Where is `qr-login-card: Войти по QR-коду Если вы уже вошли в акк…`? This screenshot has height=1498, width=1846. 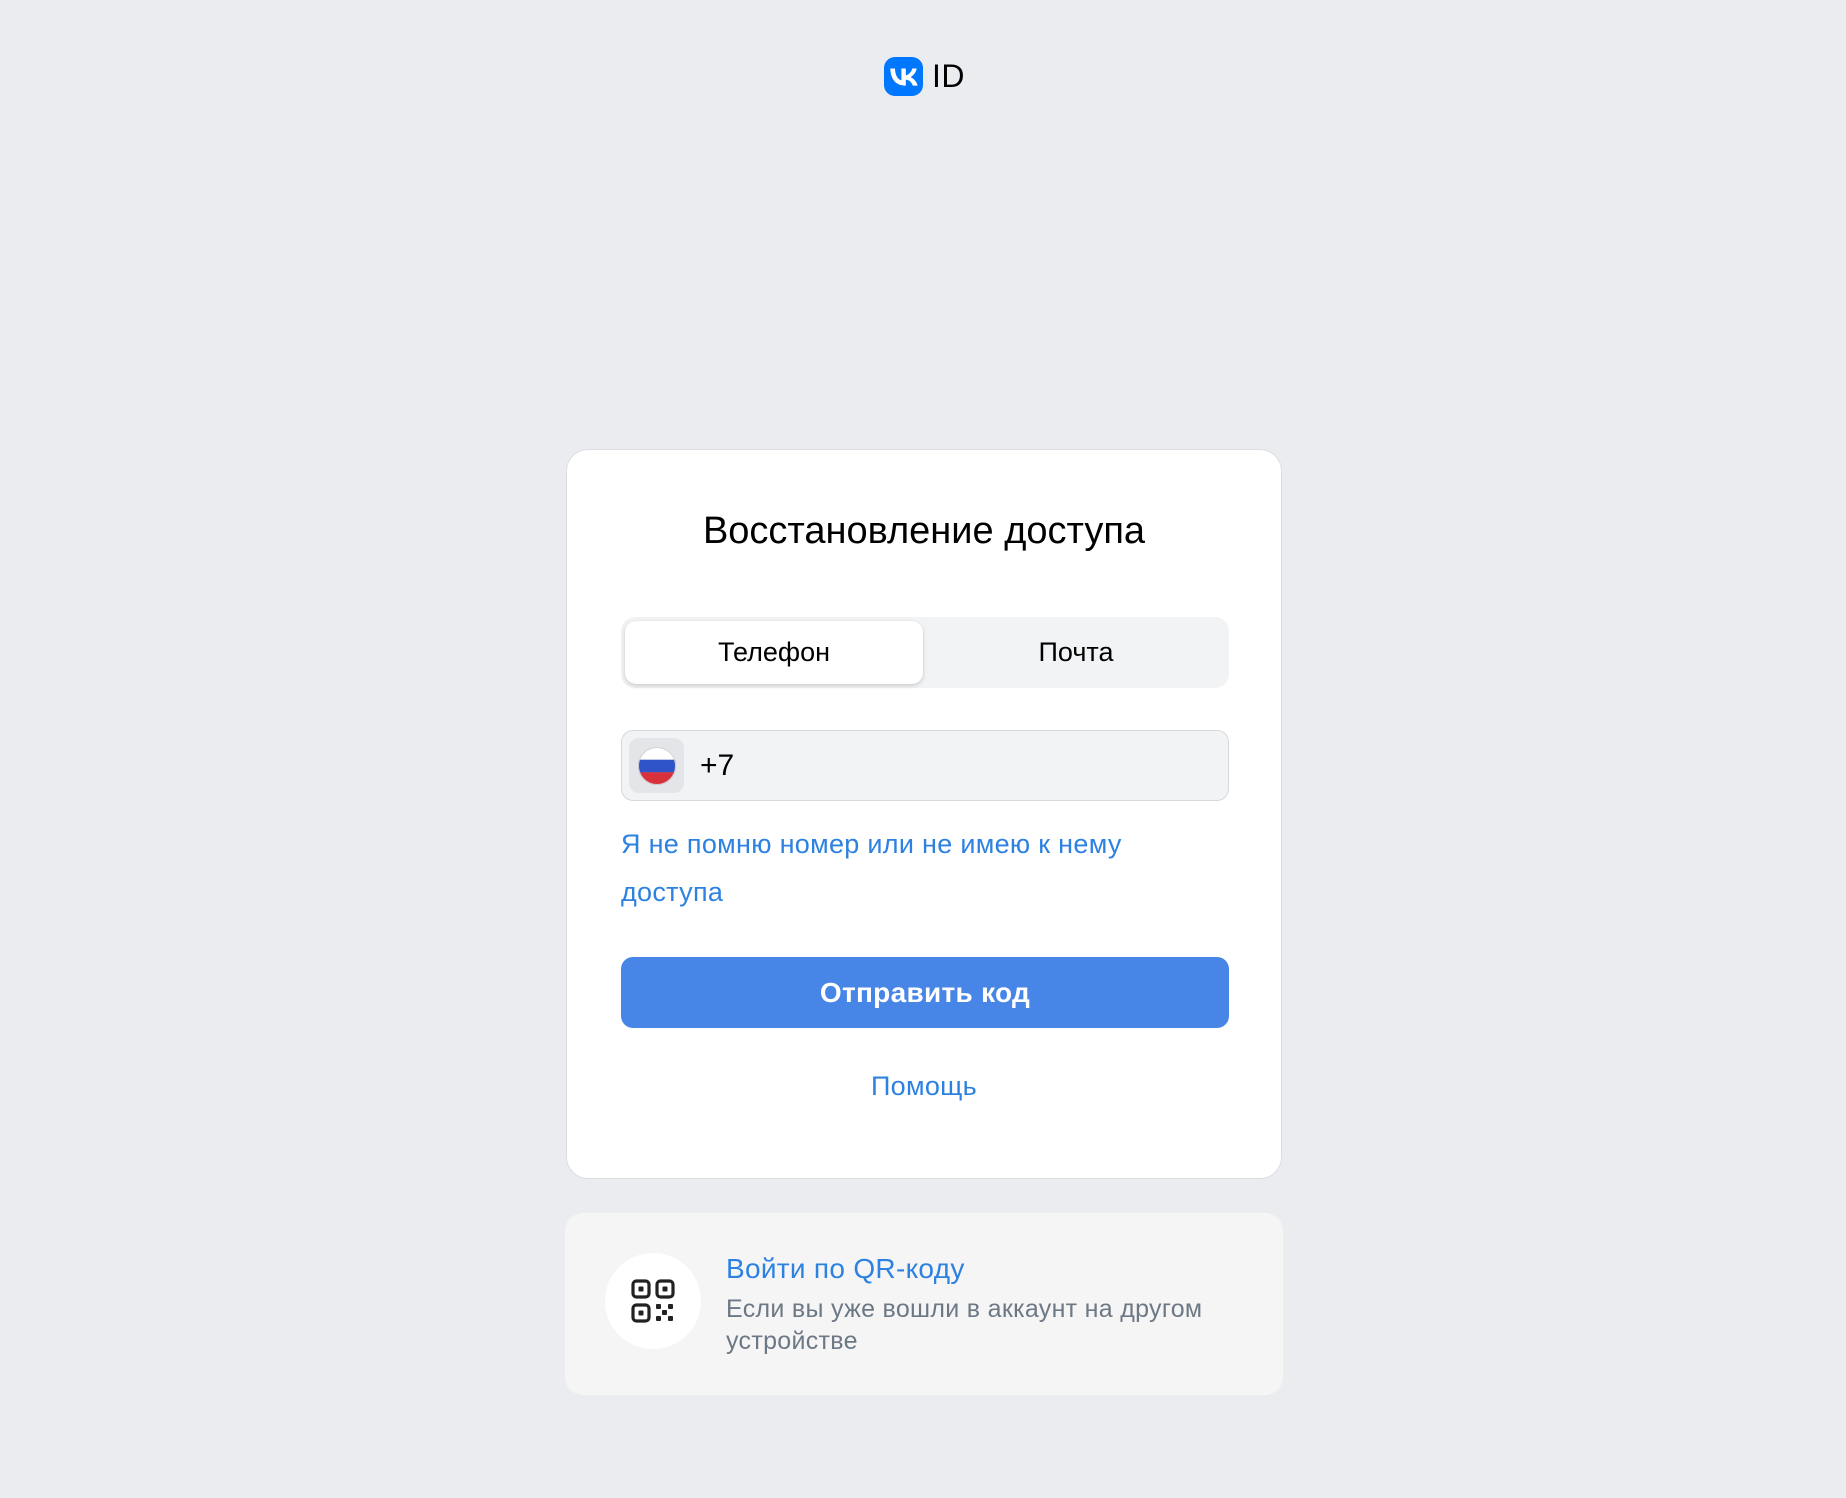
qr-login-card: Войти по QR-коду Если вы уже вошли в акк… is located at coordinates (924, 1304).